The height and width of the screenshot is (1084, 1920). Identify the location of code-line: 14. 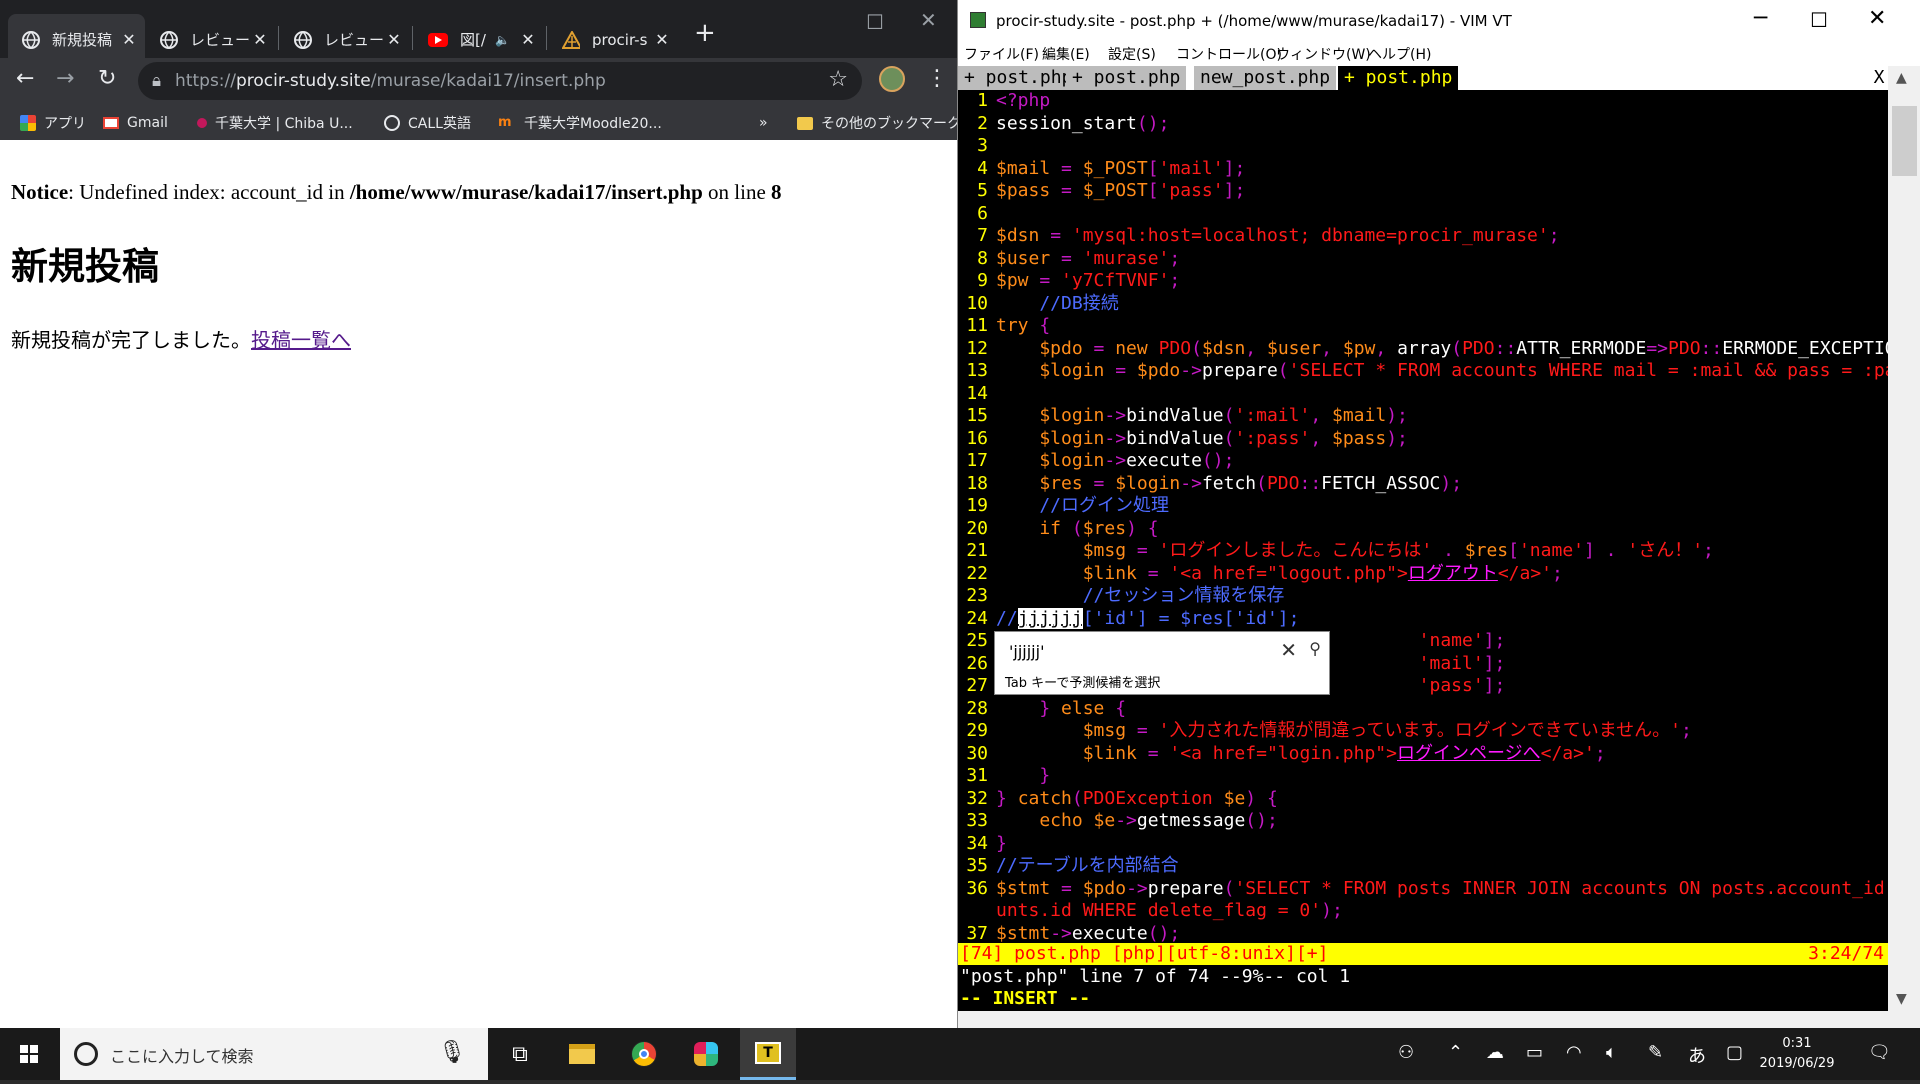
(977, 394).